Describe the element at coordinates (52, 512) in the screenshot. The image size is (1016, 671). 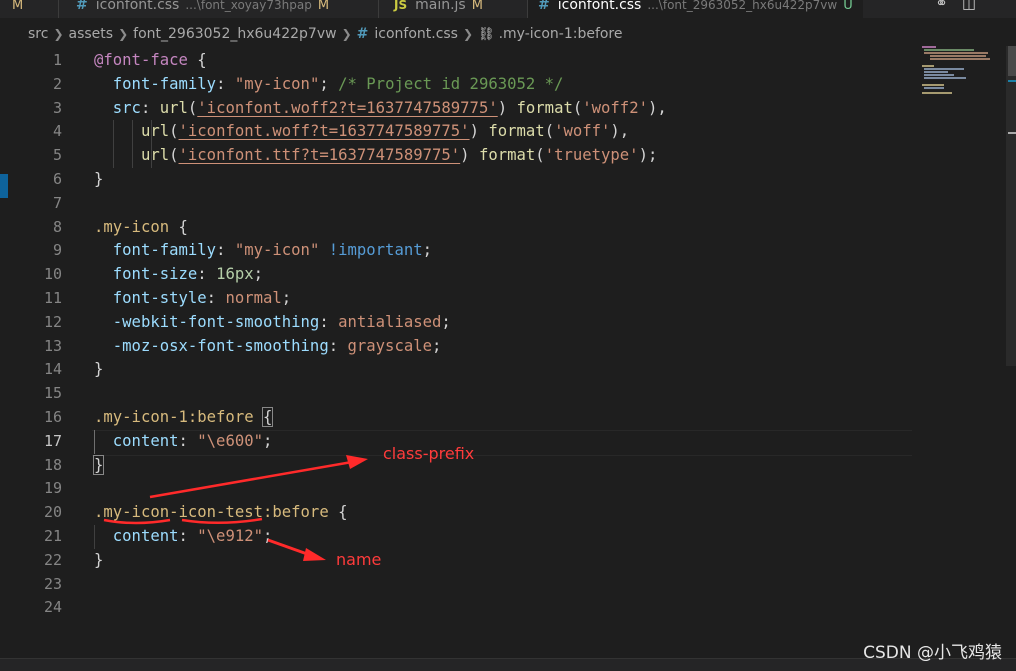
I see `line-number: 20` at that location.